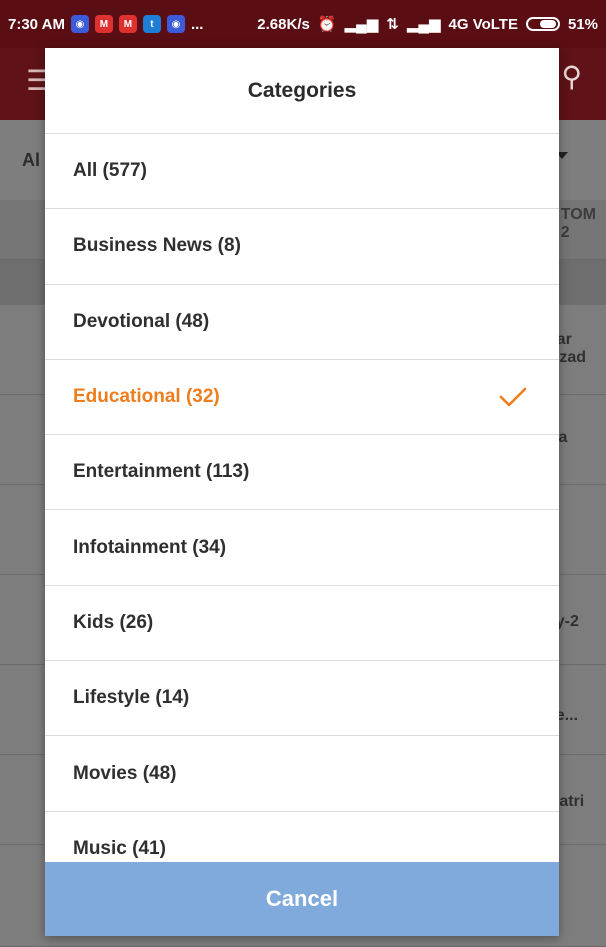  What do you see at coordinates (36, 24) in the screenshot?
I see `status-time: 7:30 AM` at bounding box center [36, 24].